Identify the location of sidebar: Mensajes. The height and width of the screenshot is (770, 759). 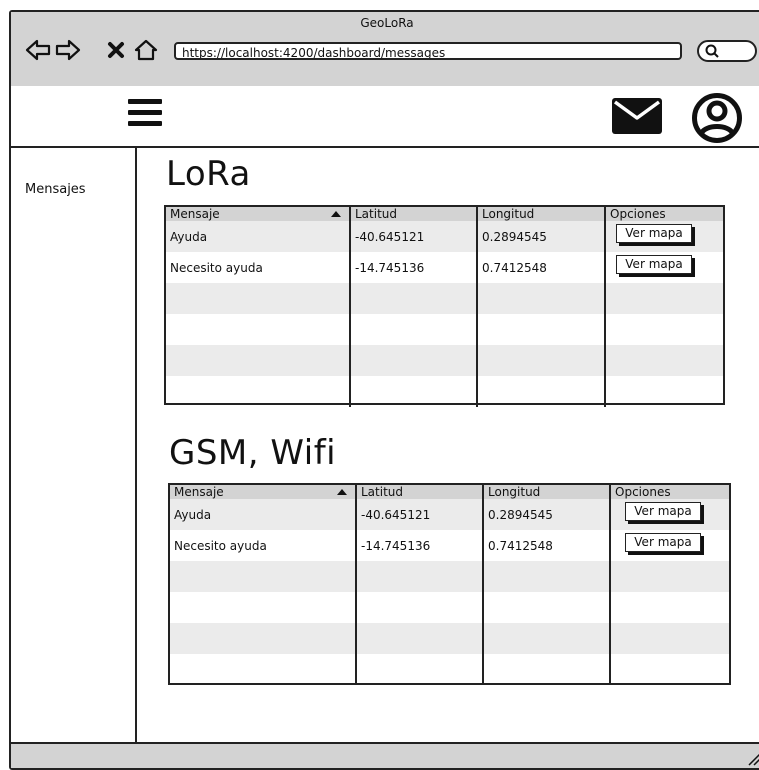
(74, 445).